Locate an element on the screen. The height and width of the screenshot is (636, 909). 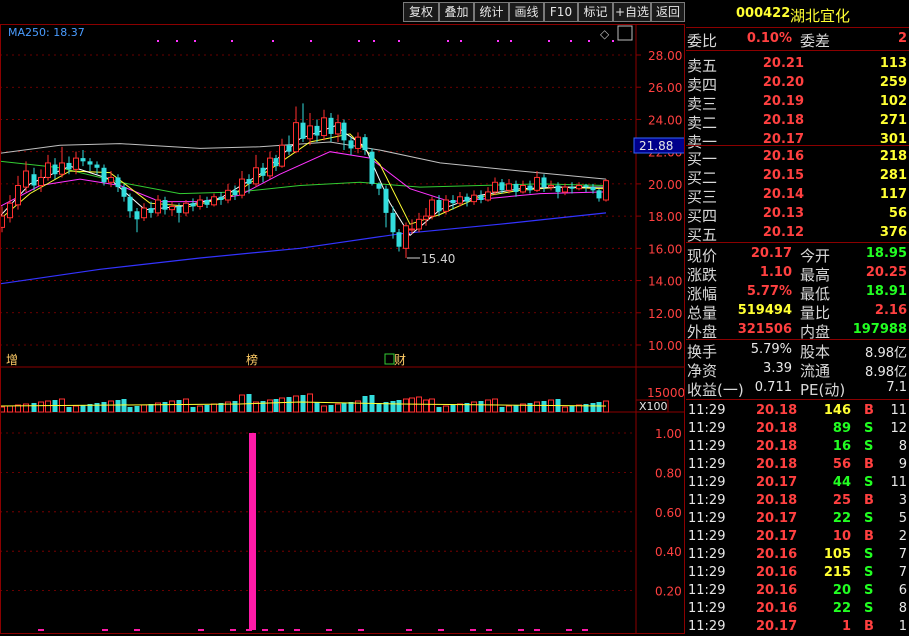
add-watchlist-button: +自选 is located at coordinates (632, 12).